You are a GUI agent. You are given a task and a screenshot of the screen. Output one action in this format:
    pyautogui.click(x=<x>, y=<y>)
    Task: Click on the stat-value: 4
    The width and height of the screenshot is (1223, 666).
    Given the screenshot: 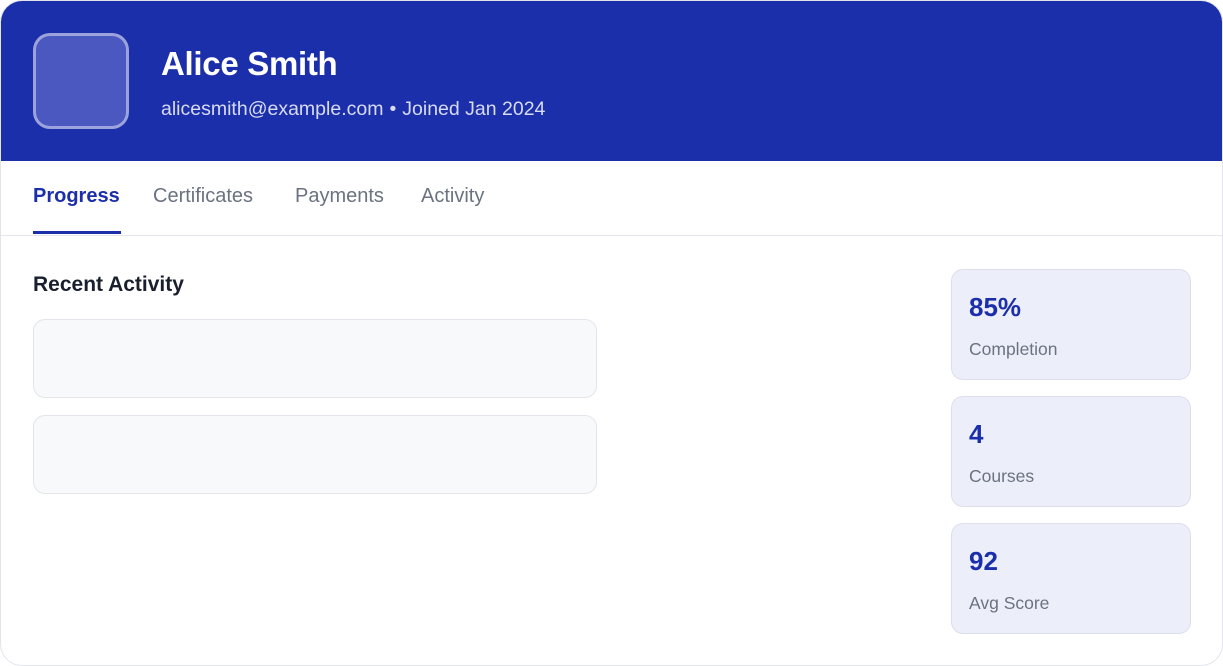 What is the action you would take?
    pyautogui.click(x=976, y=434)
    